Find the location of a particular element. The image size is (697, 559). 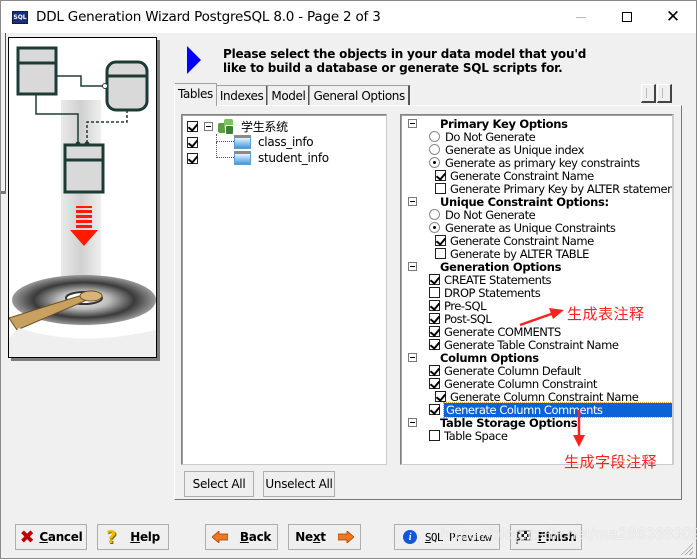

close-icon: ✕ is located at coordinates (673, 16).